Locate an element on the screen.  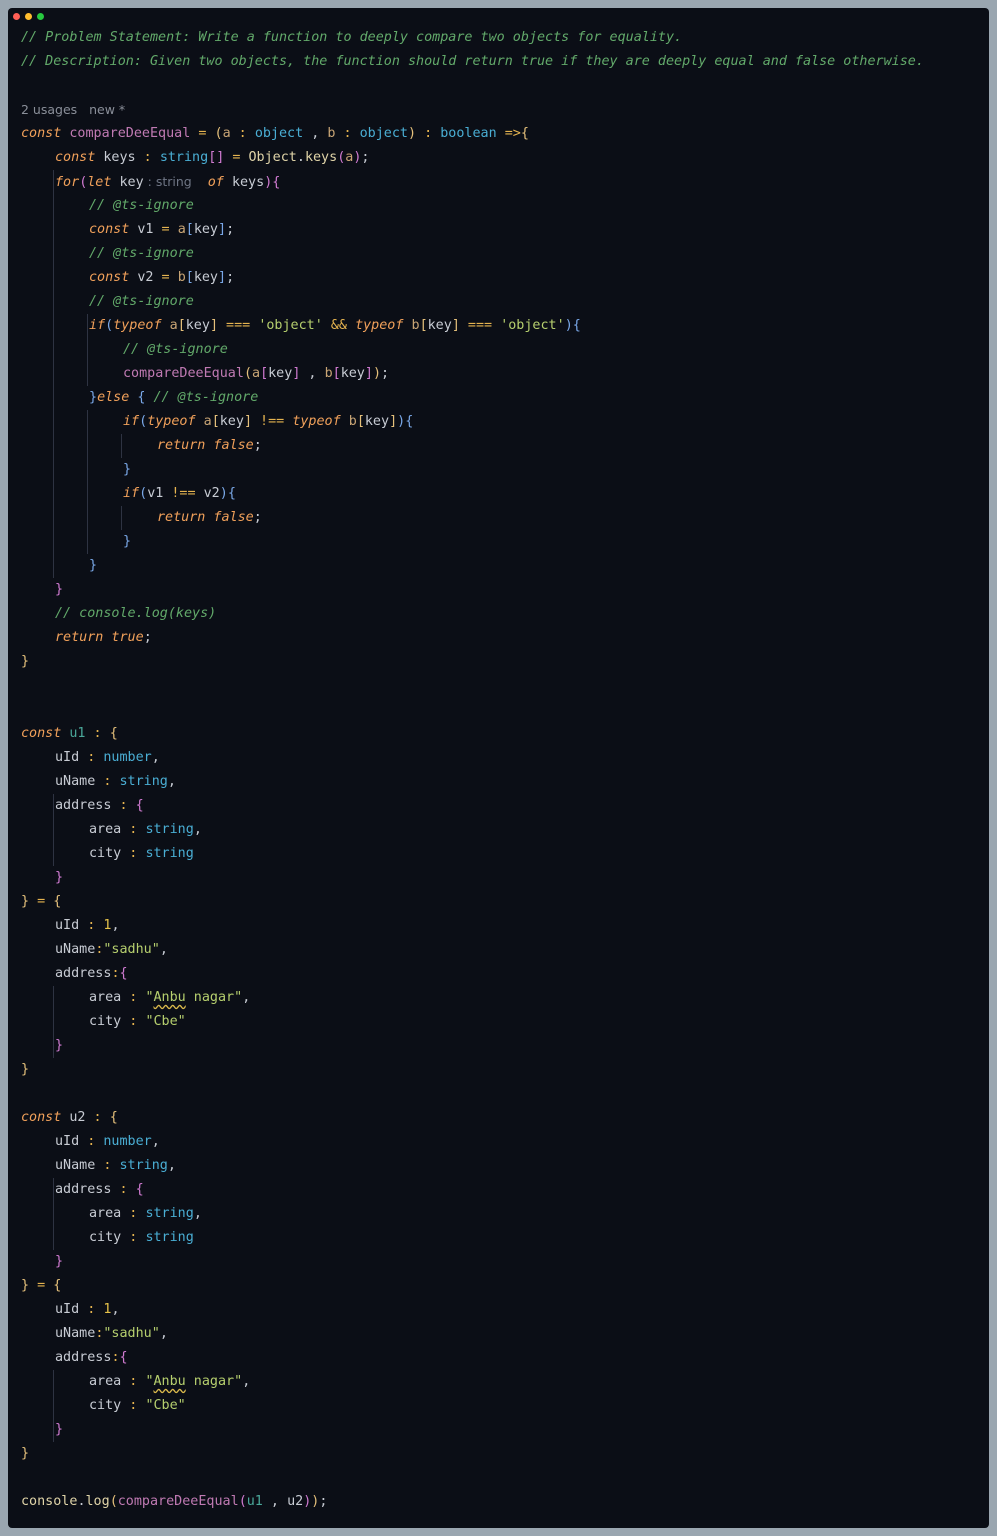
code-token: Anbu is located at coordinates (169, 1381).